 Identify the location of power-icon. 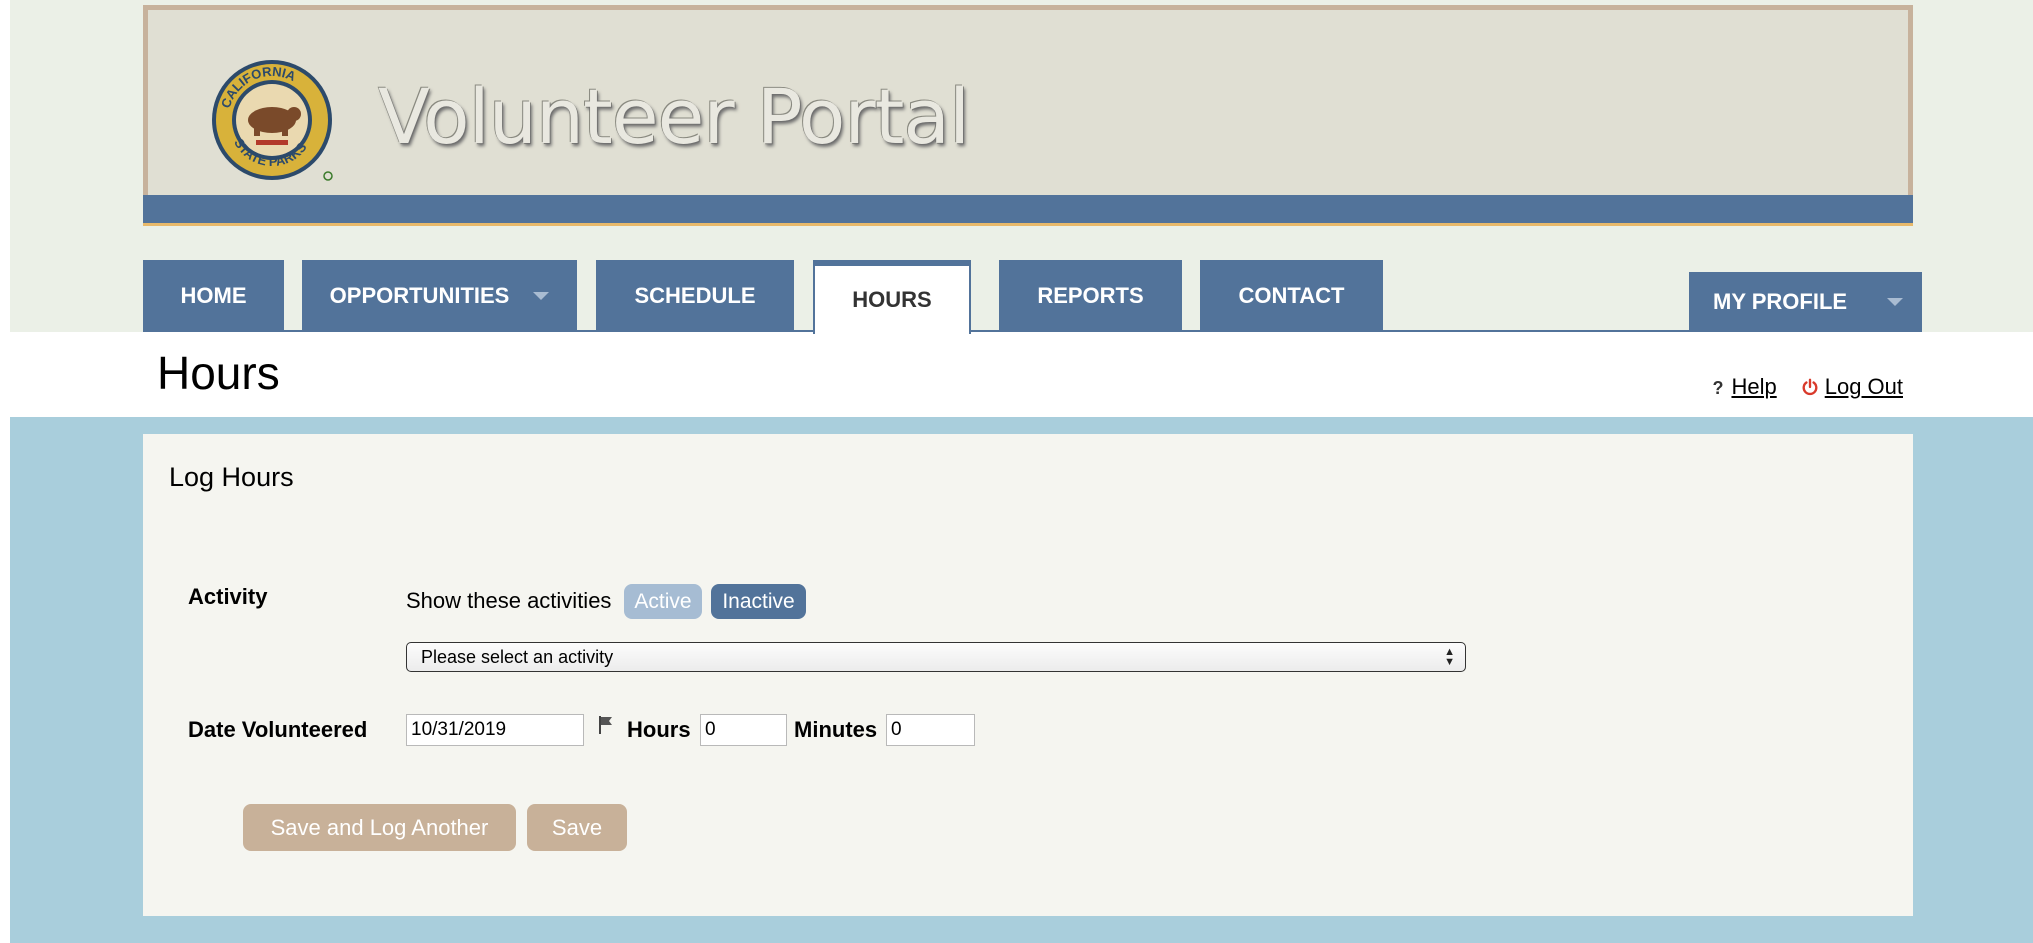
(1810, 387).